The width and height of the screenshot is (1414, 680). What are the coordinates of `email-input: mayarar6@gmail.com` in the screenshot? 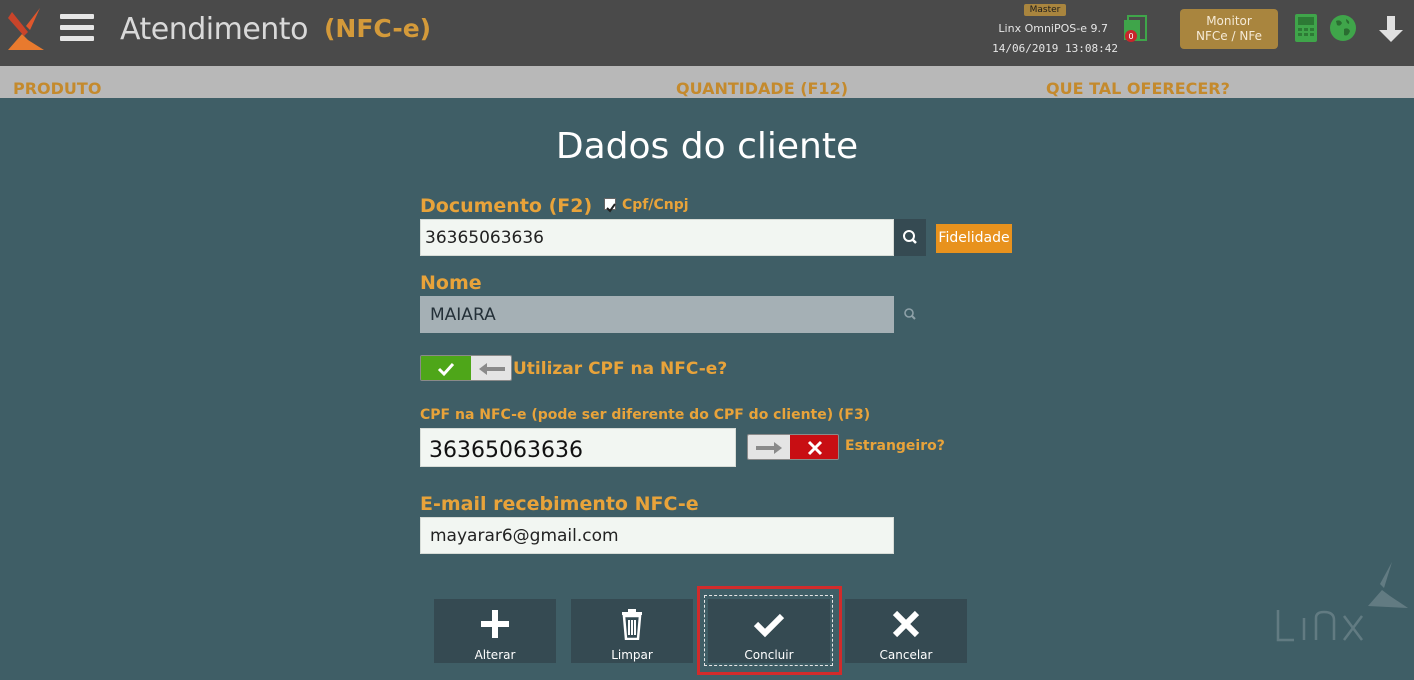 It's located at (657, 535).